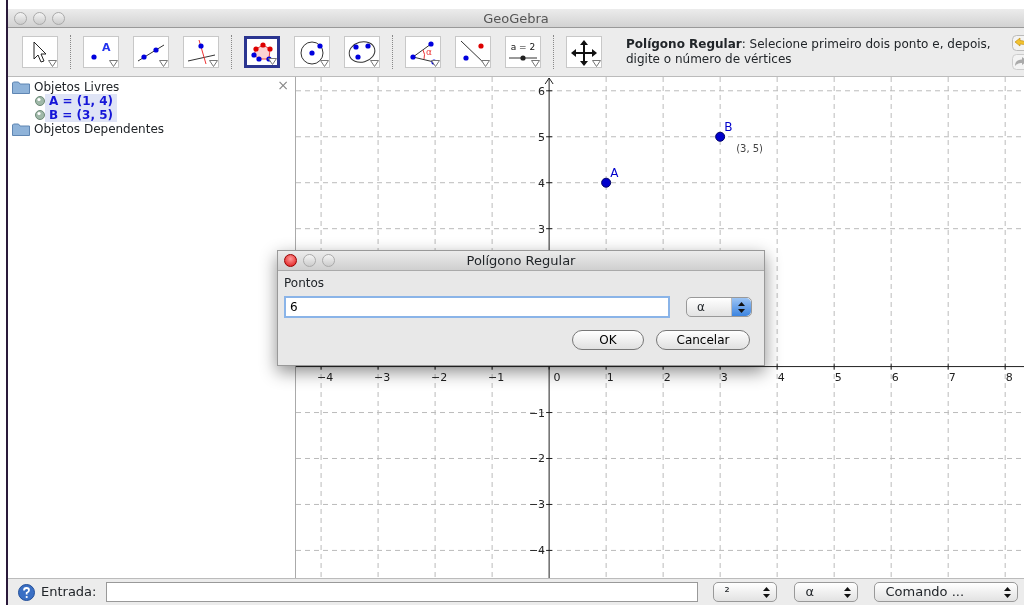  Describe the element at coordinates (750, 148) in the screenshot. I see `coordinate-label: (3, 5)` at that location.